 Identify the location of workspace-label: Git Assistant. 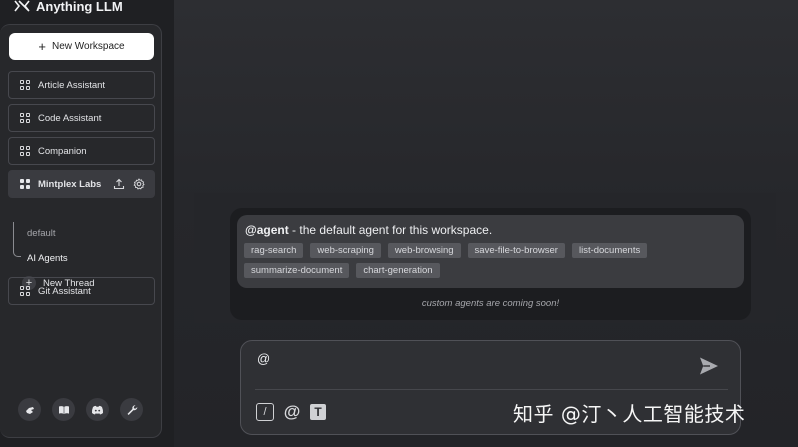
(64, 291).